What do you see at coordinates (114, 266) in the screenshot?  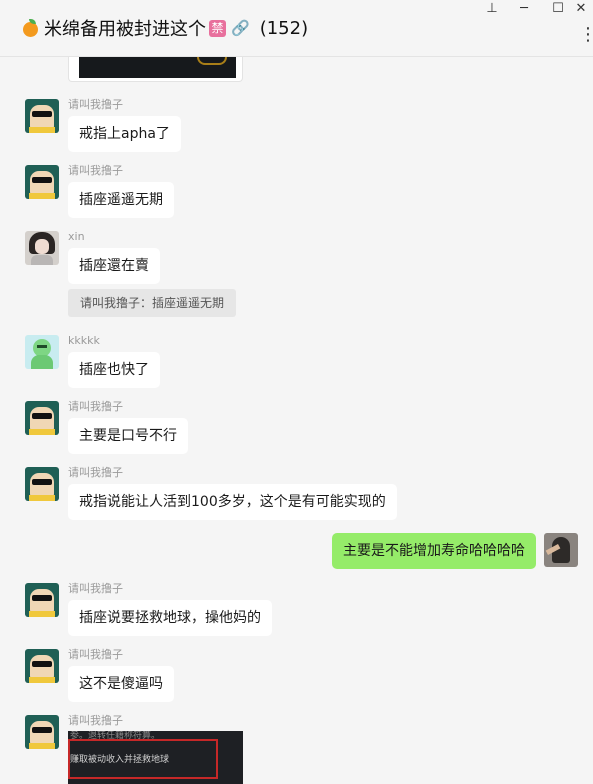 I see `message-bubble: 插座還在賣` at bounding box center [114, 266].